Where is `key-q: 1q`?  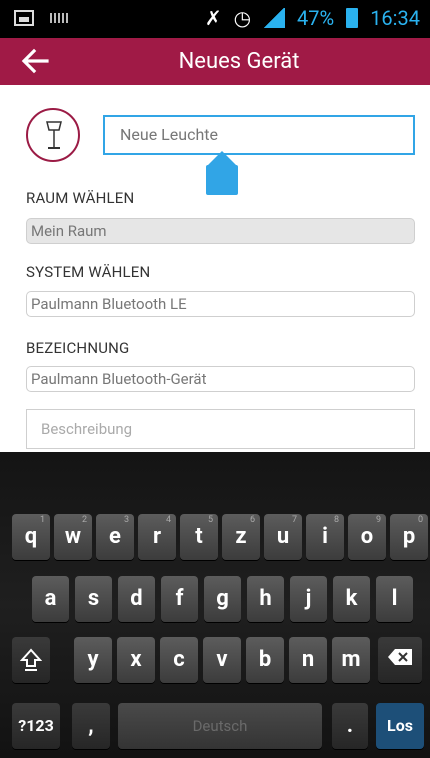
key-q: 1q is located at coordinates (31, 537).